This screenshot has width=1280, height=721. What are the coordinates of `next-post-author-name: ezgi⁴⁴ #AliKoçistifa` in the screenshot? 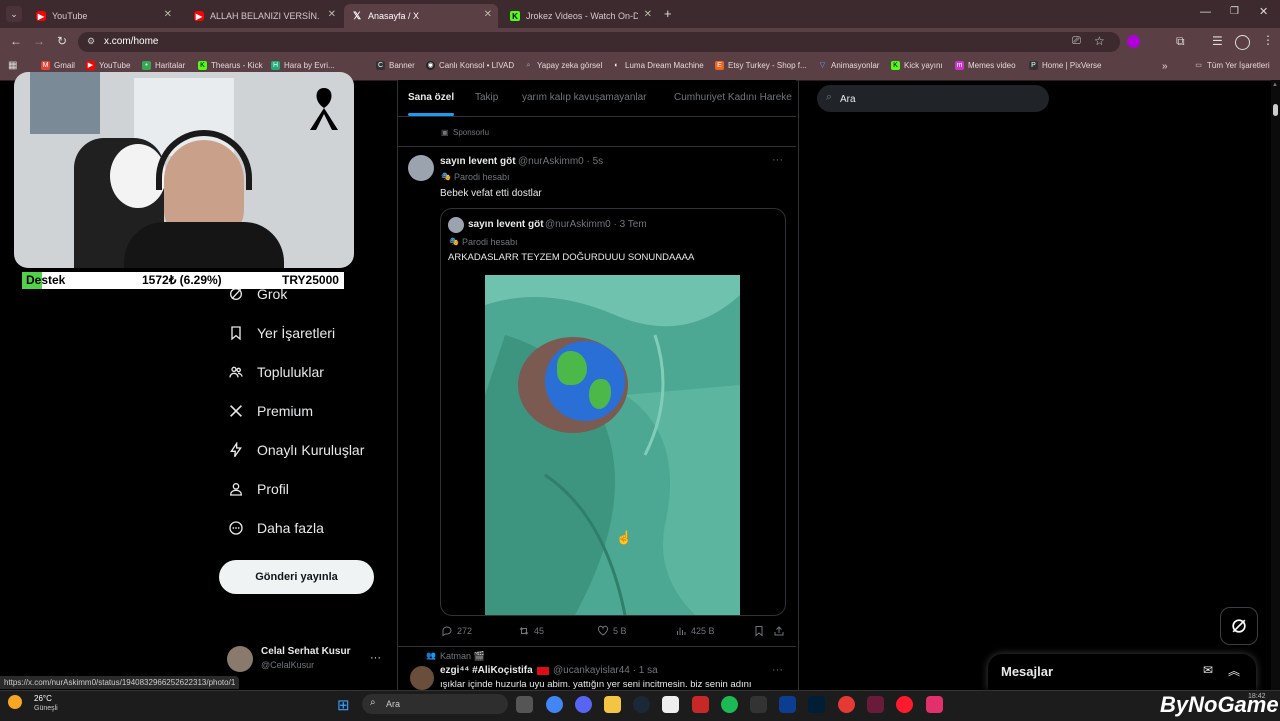 It's located at (486, 670).